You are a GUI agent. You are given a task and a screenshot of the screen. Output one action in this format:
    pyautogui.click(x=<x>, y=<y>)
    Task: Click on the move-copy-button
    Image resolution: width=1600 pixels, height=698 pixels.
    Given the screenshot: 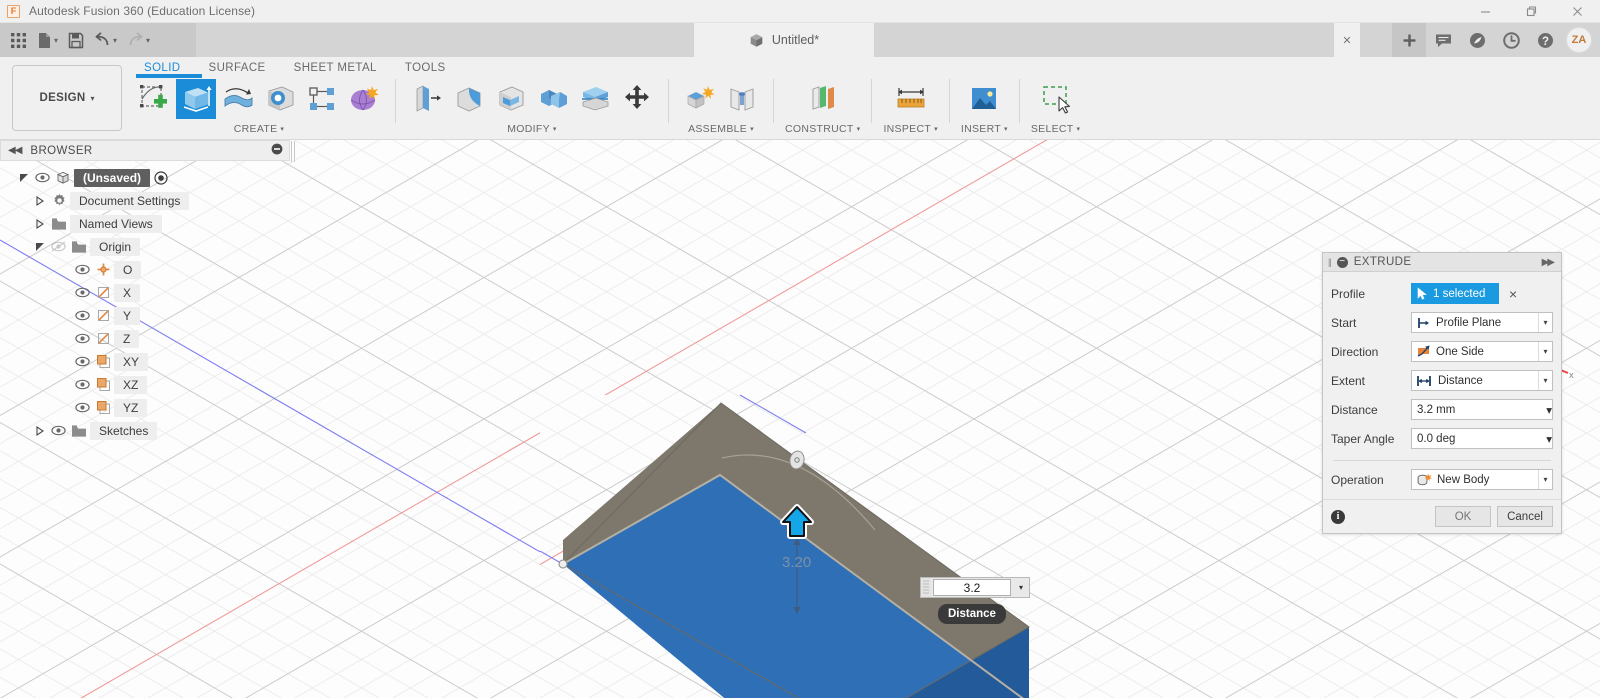 What is the action you would take?
    pyautogui.click(x=637, y=99)
    